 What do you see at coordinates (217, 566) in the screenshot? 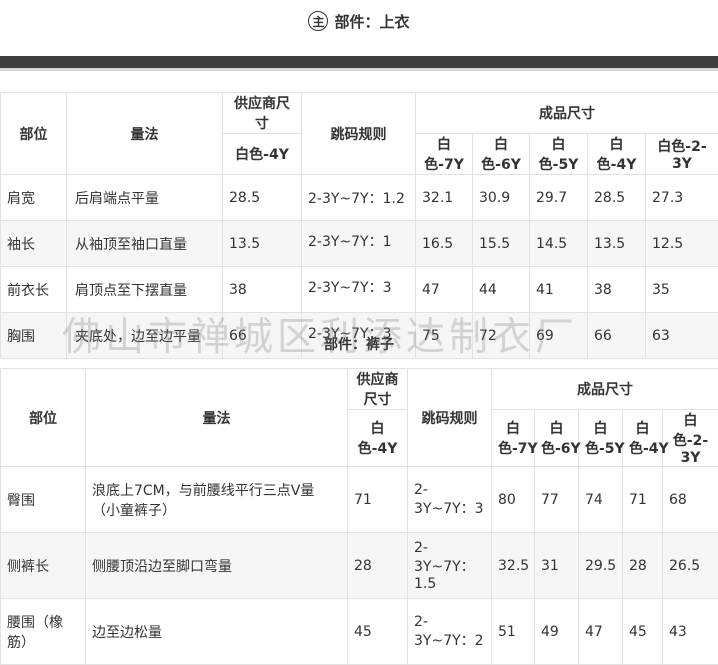
I see `cell-method: 侧腰顶沿边至脚口弯量` at bounding box center [217, 566].